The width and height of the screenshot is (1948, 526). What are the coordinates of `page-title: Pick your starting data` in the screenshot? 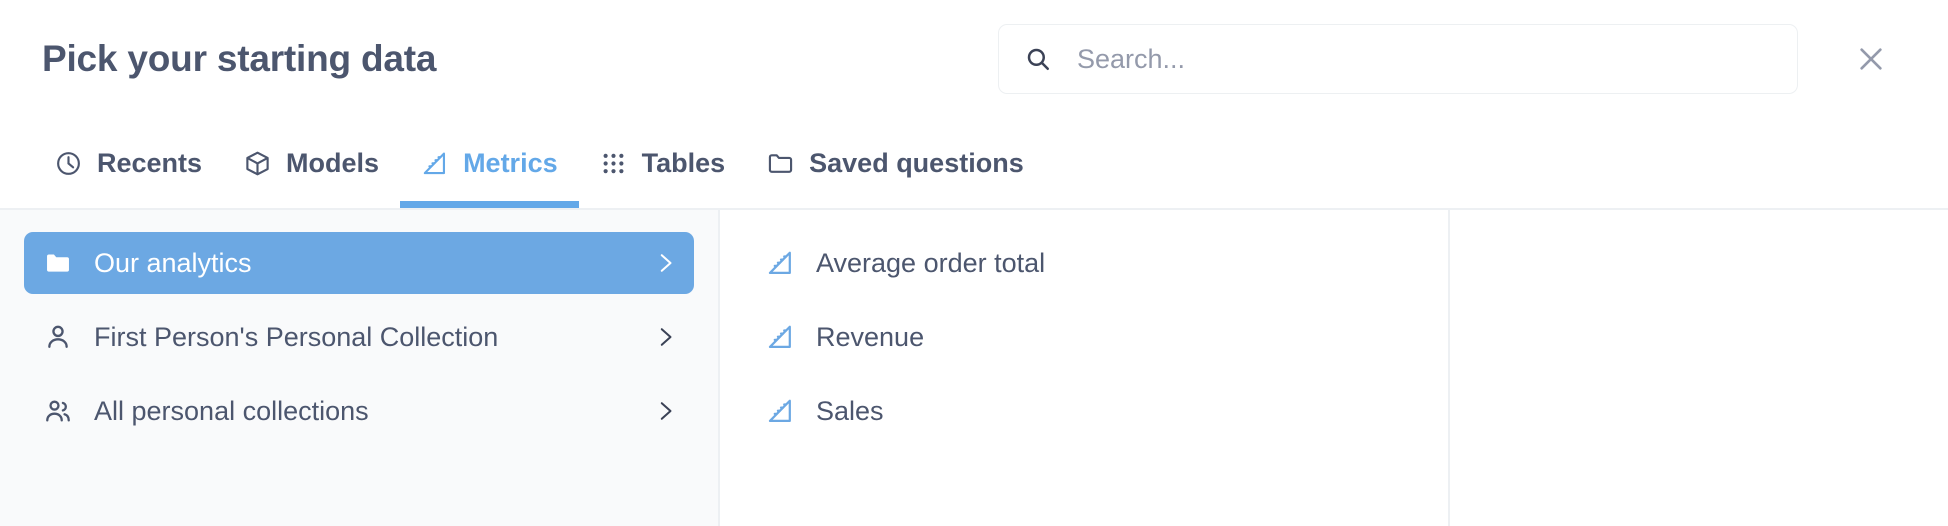 It's located at (239, 58).